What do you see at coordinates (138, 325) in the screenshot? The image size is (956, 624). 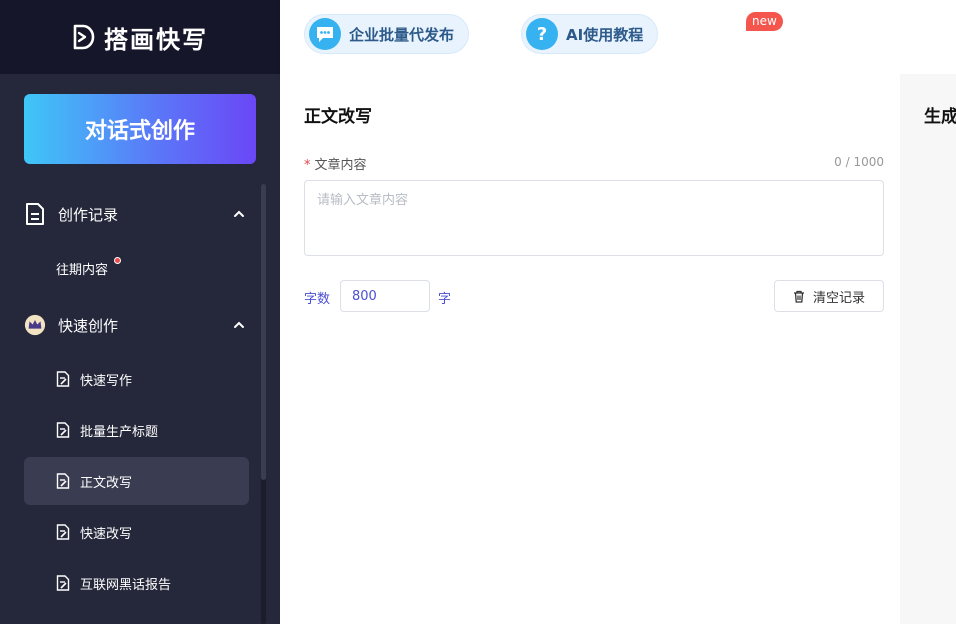 I see `group-quick-creation: 快速创作` at bounding box center [138, 325].